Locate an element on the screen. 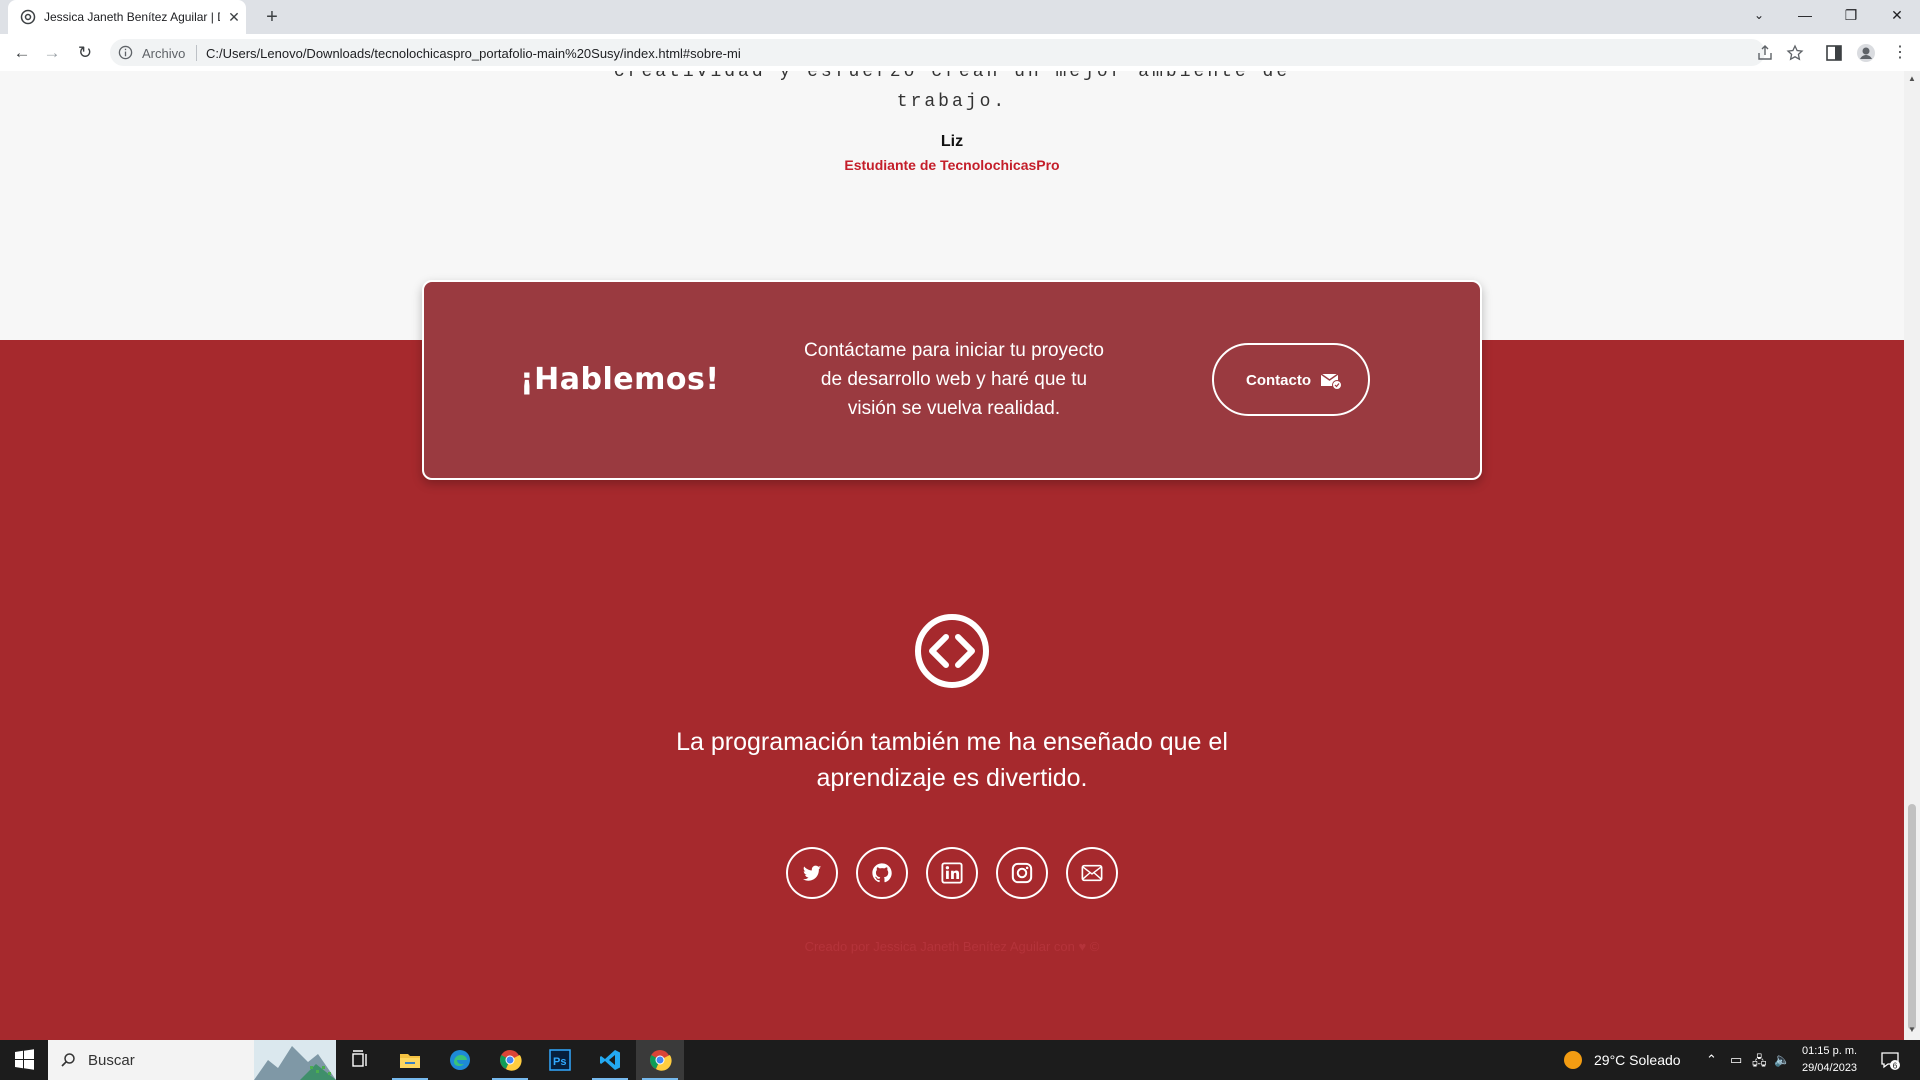 The image size is (1920, 1080). windows-start-icon is located at coordinates (24, 1060).